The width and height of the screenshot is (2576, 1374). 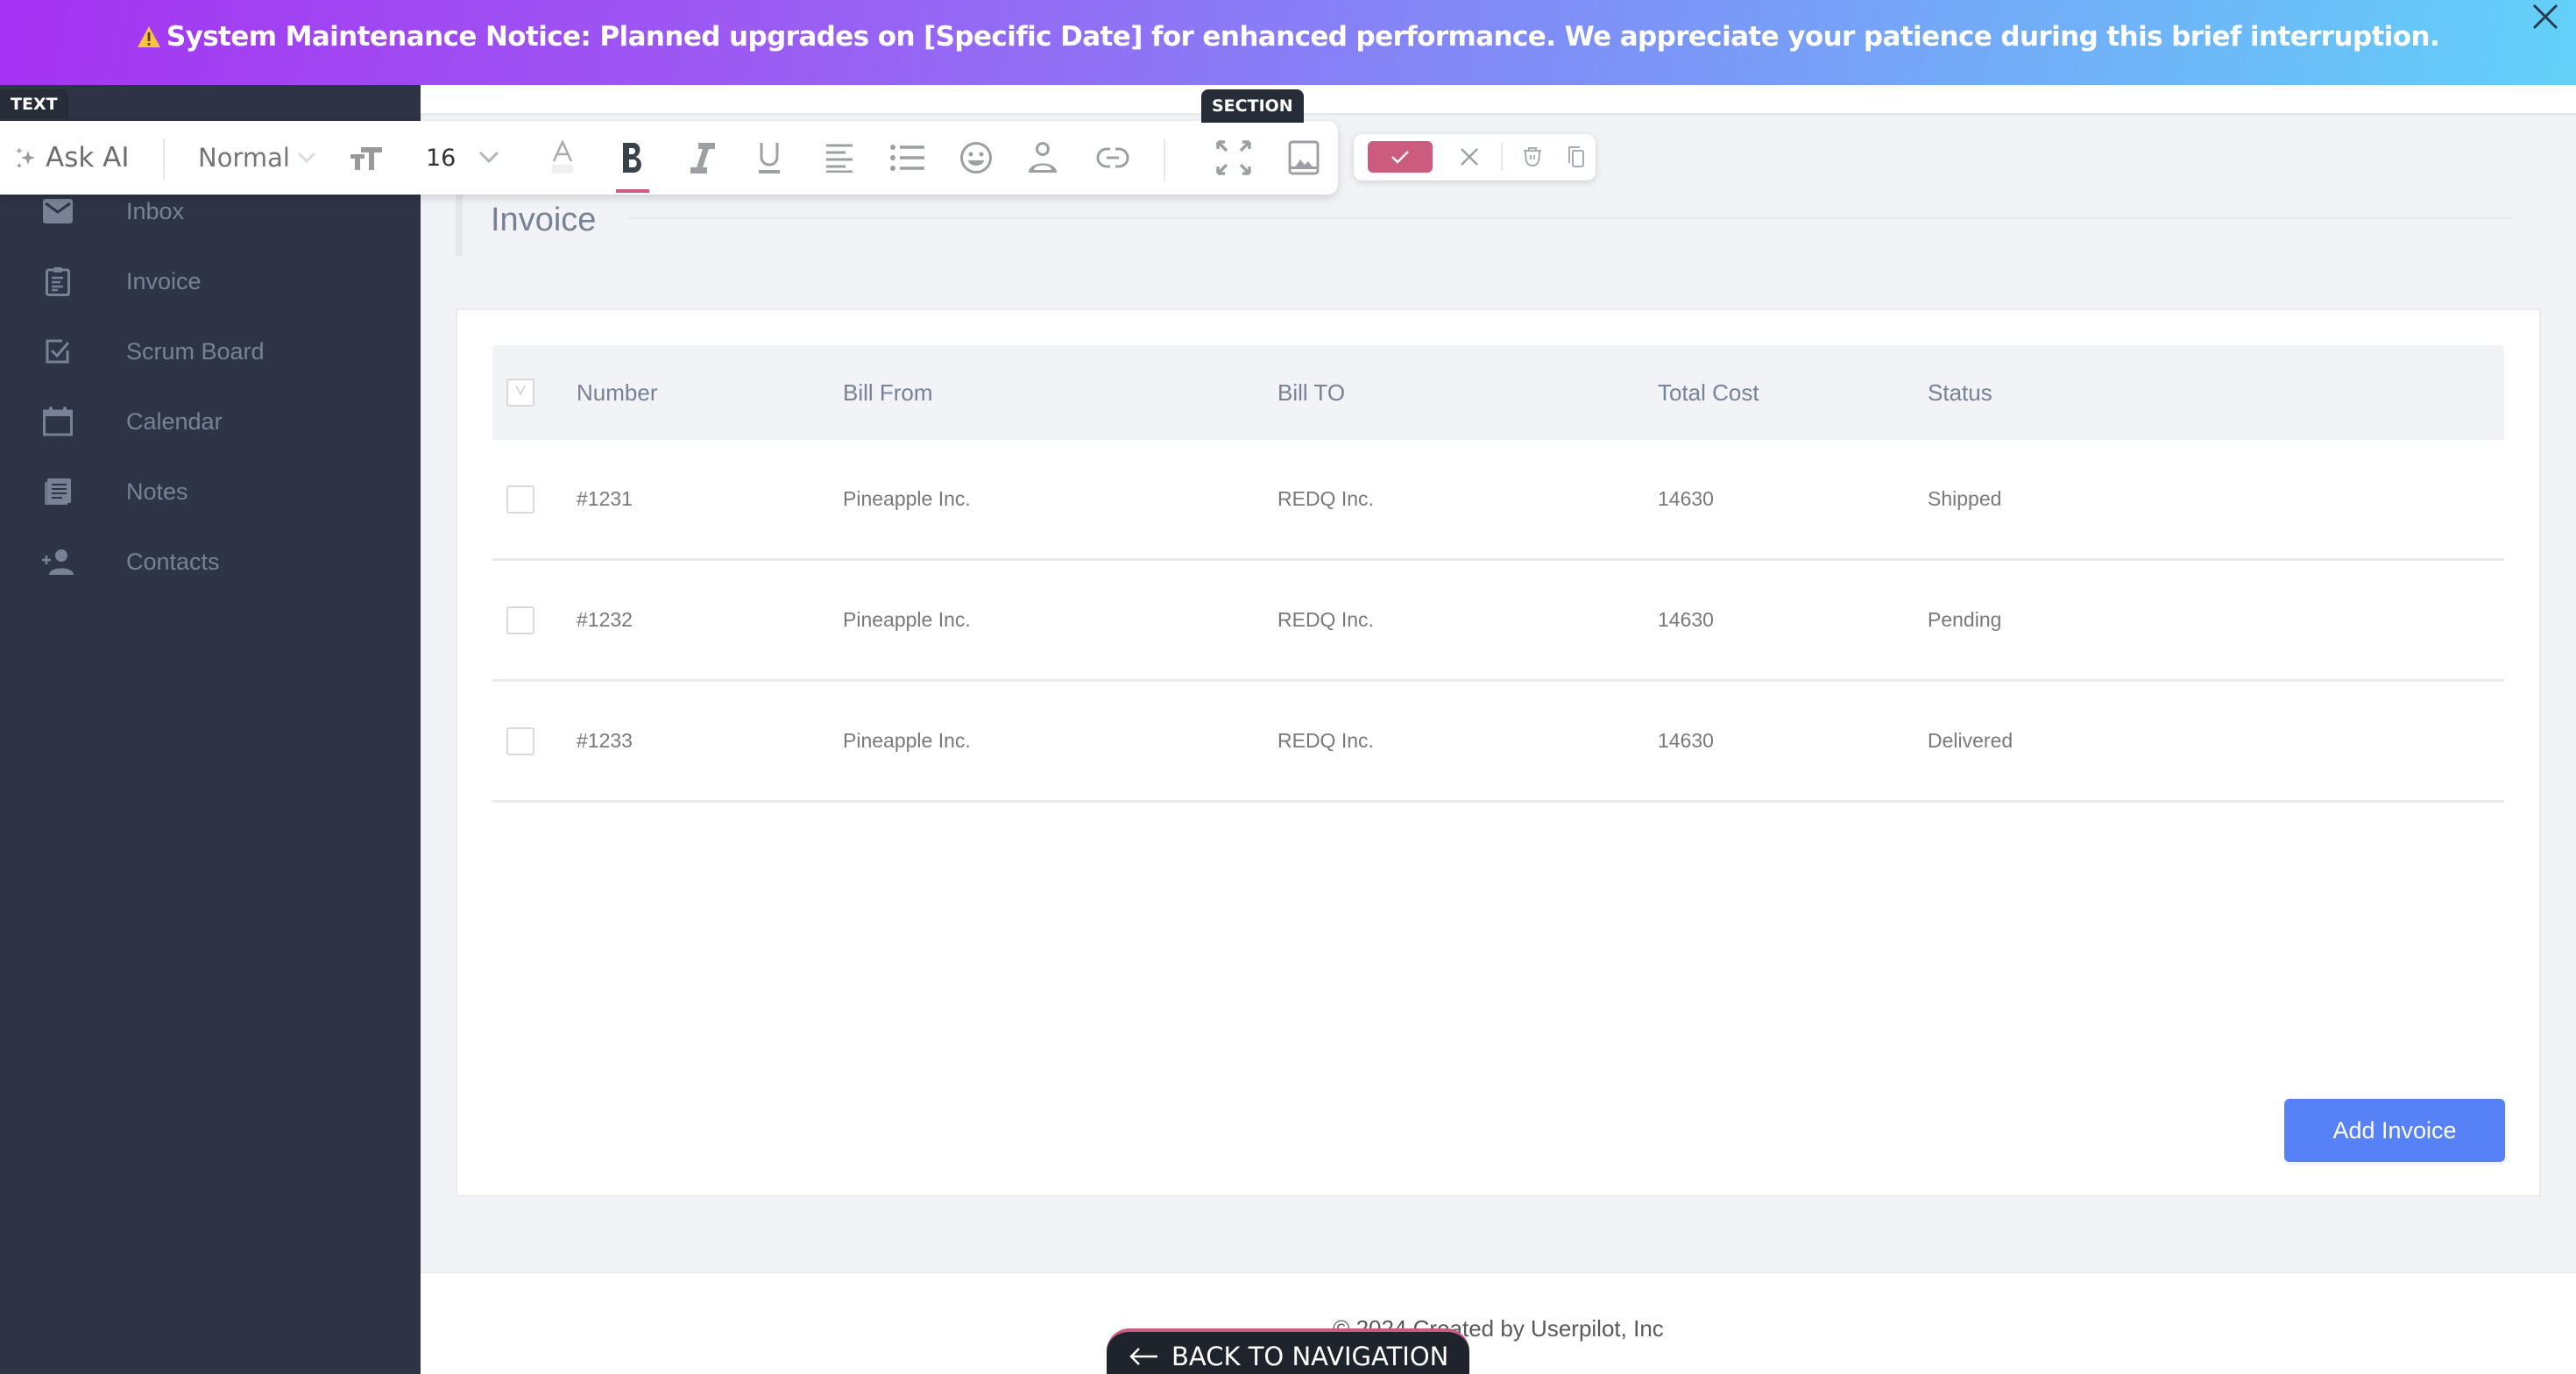 I want to click on image-icon, so click(x=1304, y=157).